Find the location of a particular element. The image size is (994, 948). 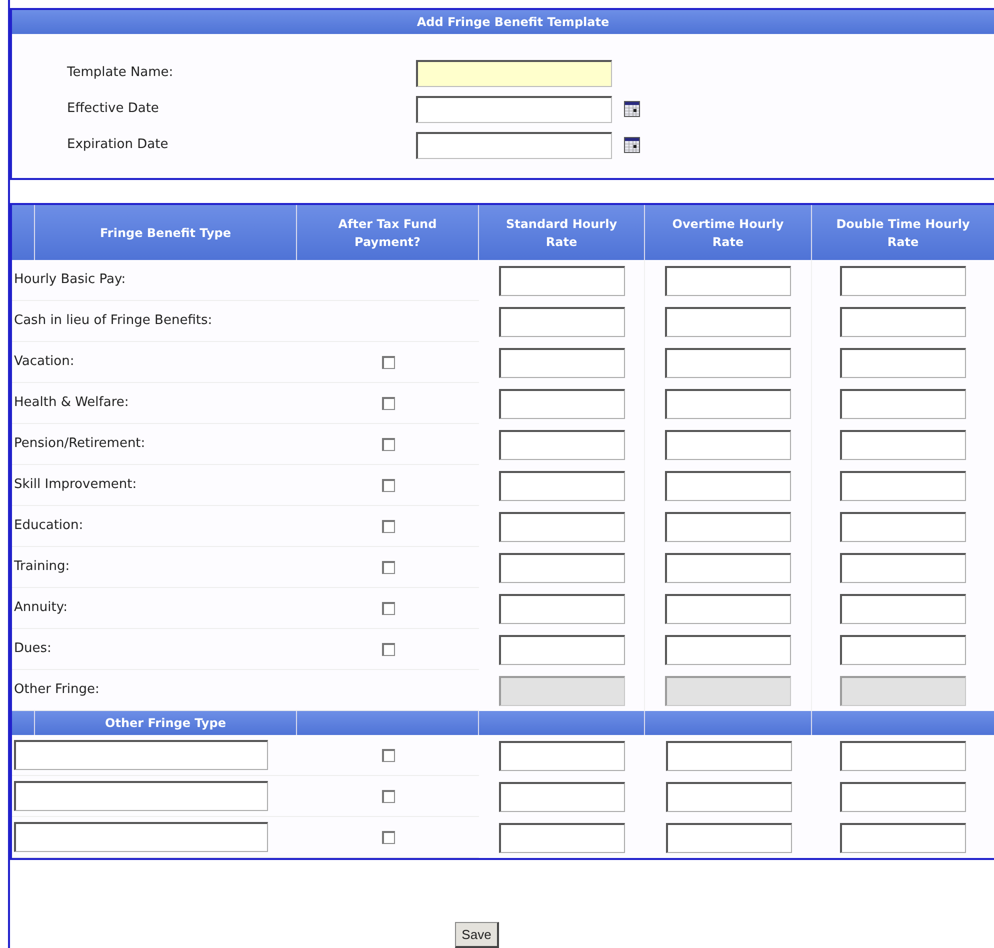

benefit-label: Education: is located at coordinates (49, 526).